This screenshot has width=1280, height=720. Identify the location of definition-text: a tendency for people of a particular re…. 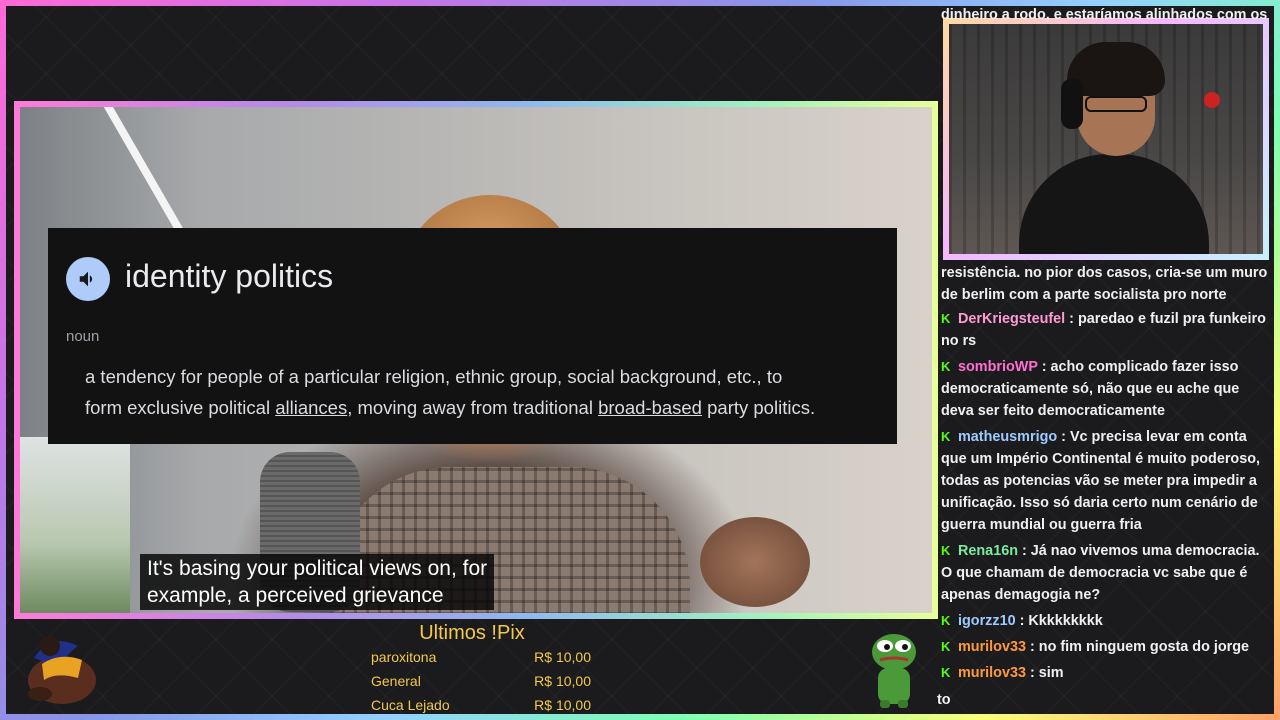
(485, 392).